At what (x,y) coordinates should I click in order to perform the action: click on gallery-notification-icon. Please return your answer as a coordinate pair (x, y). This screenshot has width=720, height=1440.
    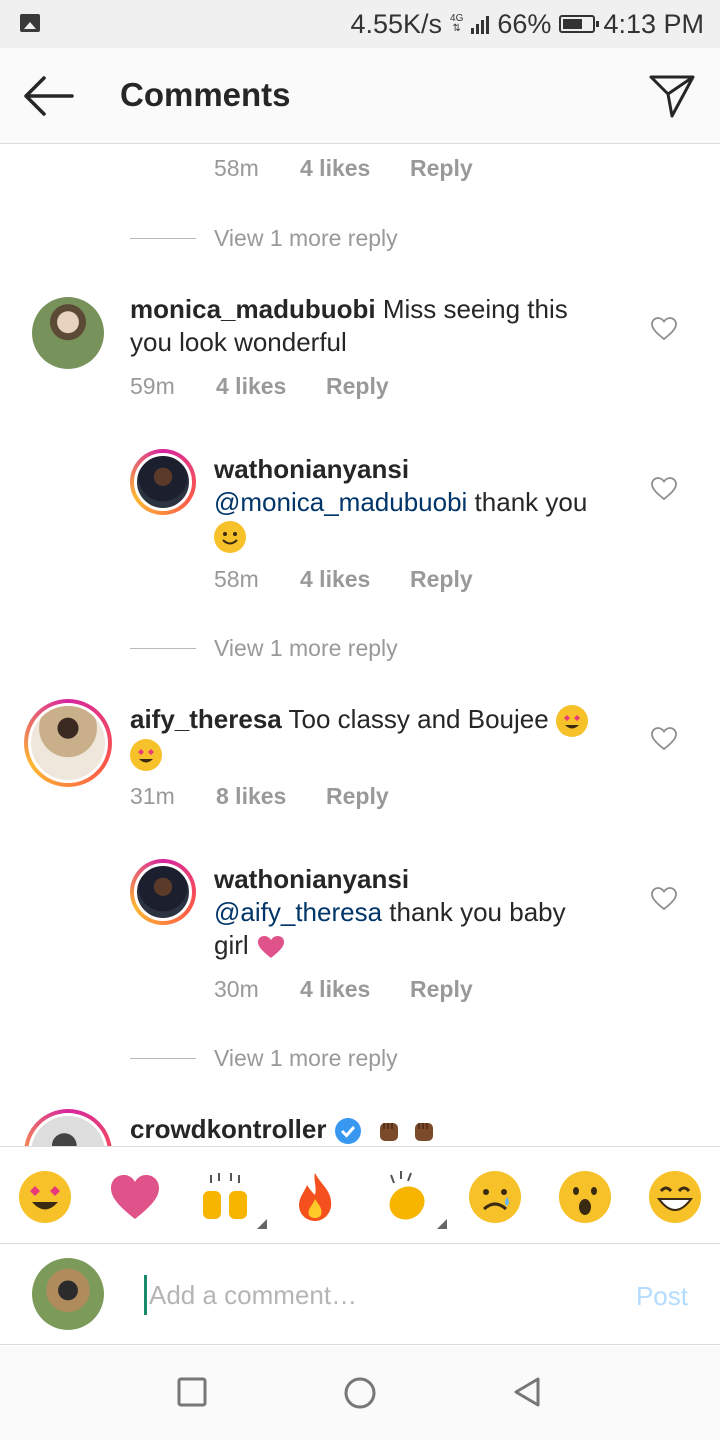
    Looking at the image, I should click on (30, 23).